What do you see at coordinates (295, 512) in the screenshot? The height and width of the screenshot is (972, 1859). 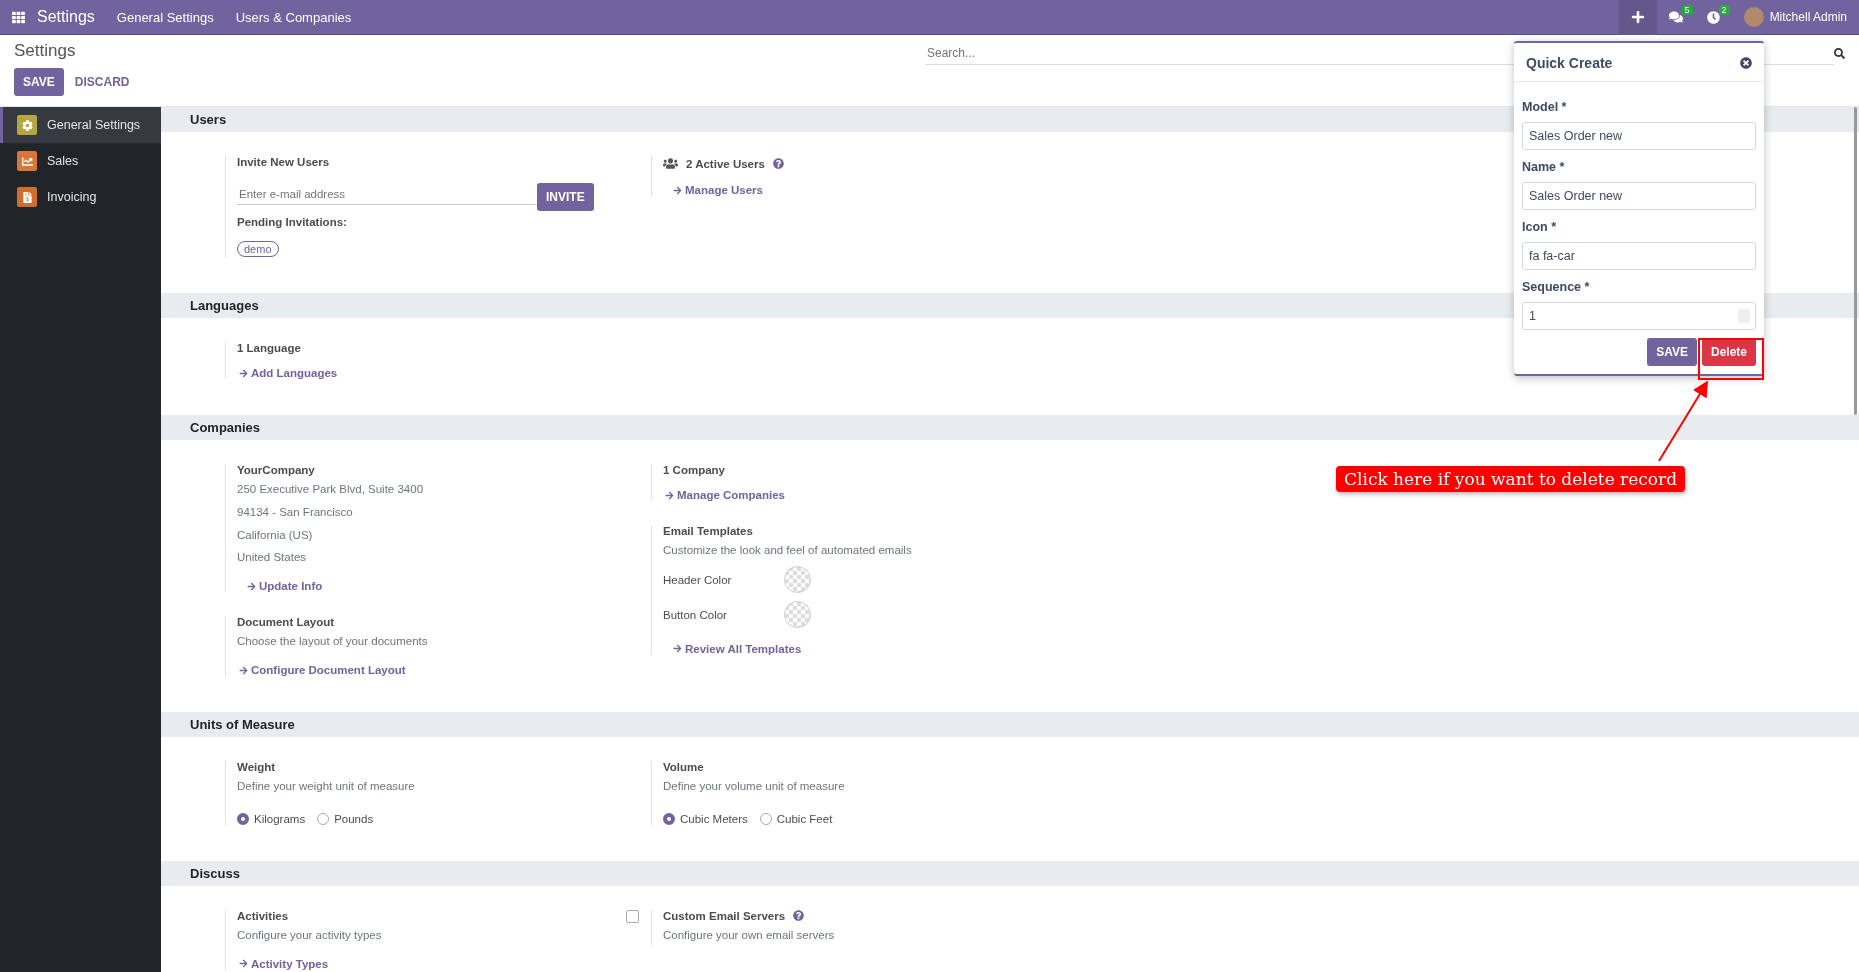 I see `setting-description: 94134 - San Francisco` at bounding box center [295, 512].